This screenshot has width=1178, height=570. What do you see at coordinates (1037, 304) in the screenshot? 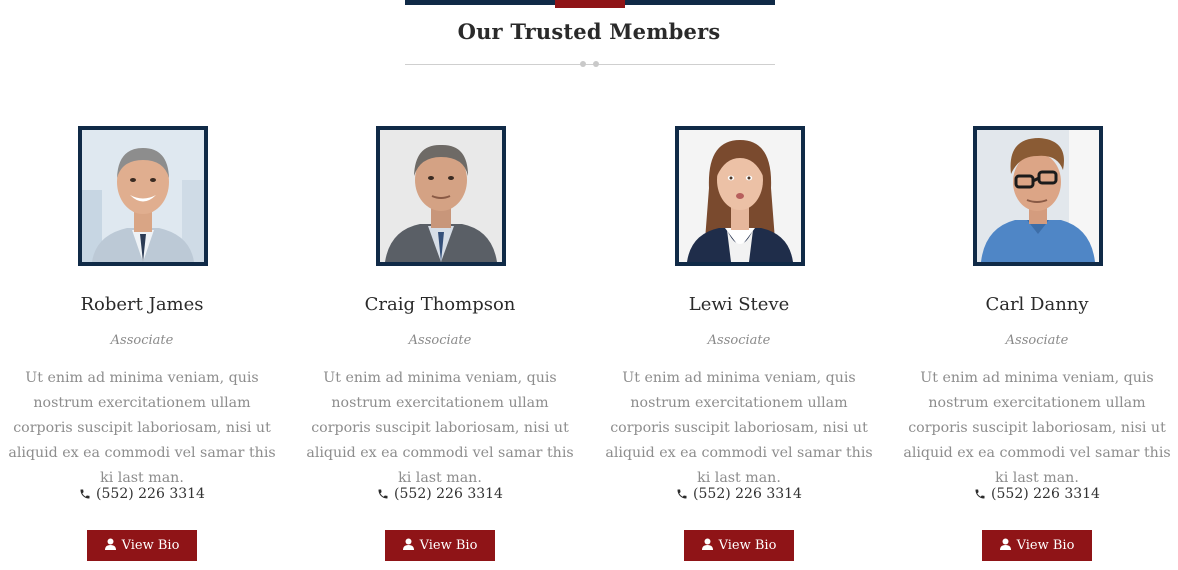
I see `member-name: Carl Danny` at bounding box center [1037, 304].